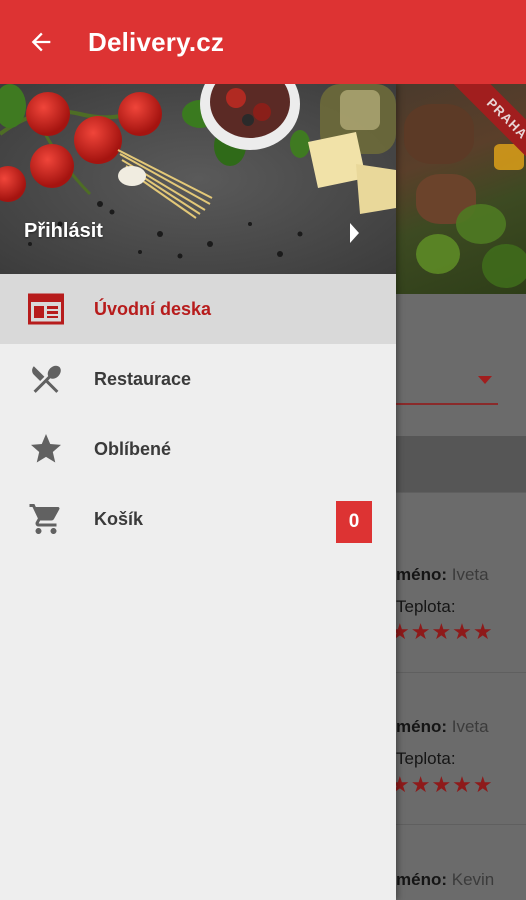 This screenshot has height=900, width=526. What do you see at coordinates (63, 231) in the screenshot?
I see `login-label: Přihlásit` at bounding box center [63, 231].